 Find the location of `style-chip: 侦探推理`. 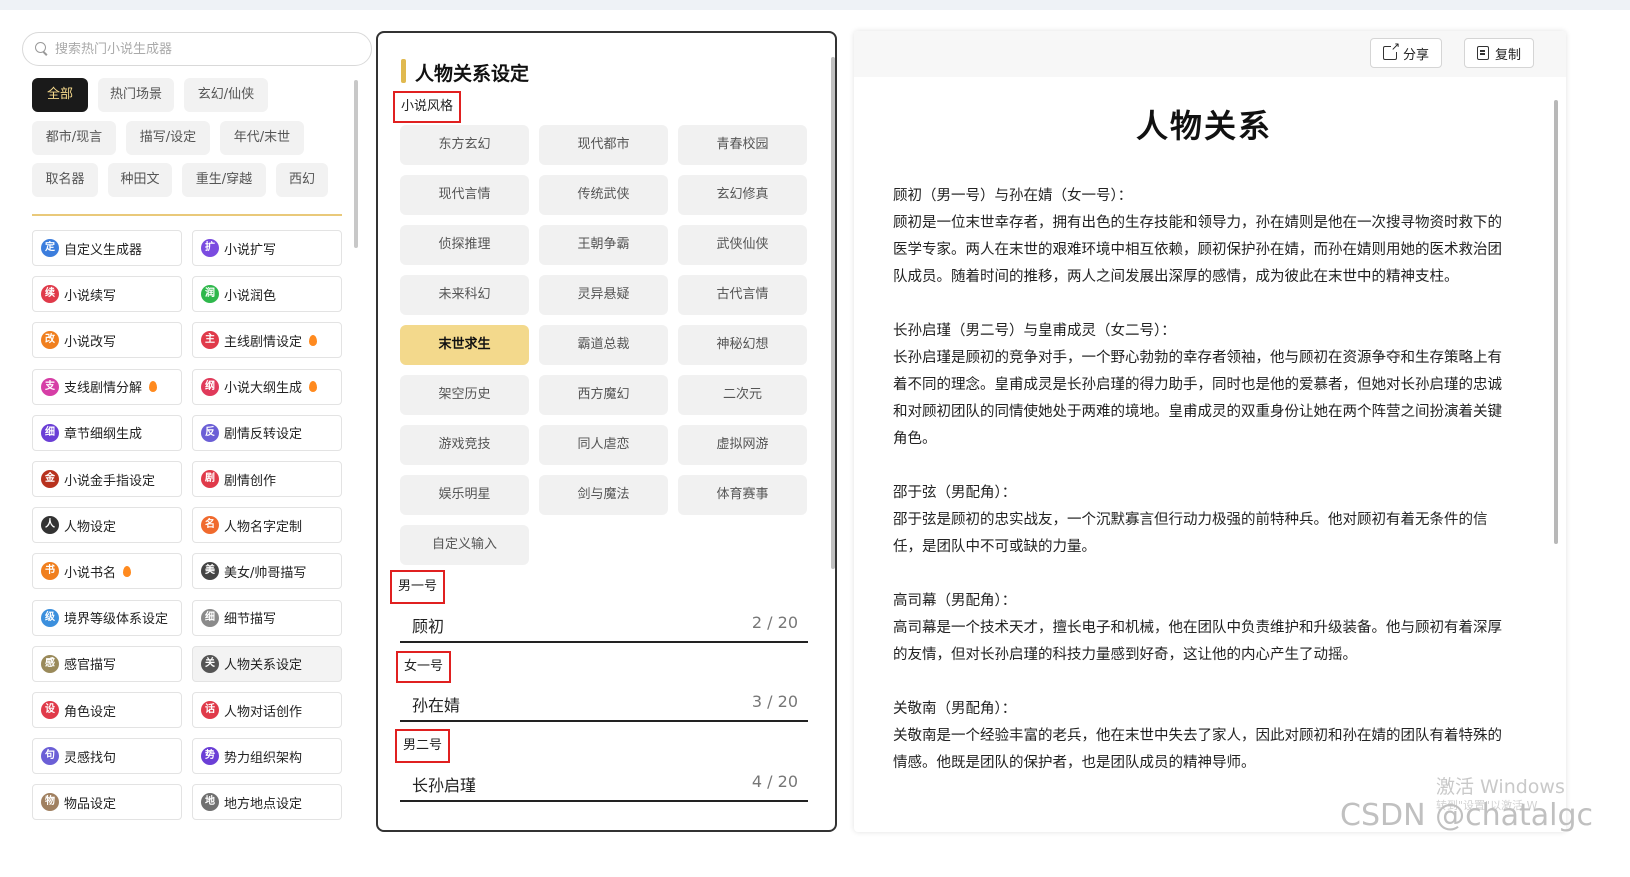

style-chip: 侦探推理 is located at coordinates (464, 245).